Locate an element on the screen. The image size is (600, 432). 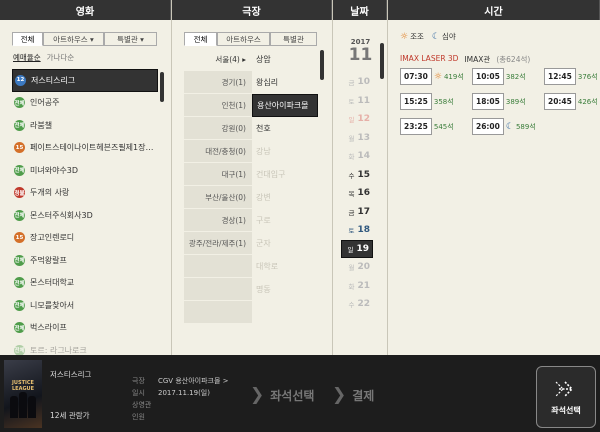
theater-list-scrollbar is located at coordinates (322, 65).